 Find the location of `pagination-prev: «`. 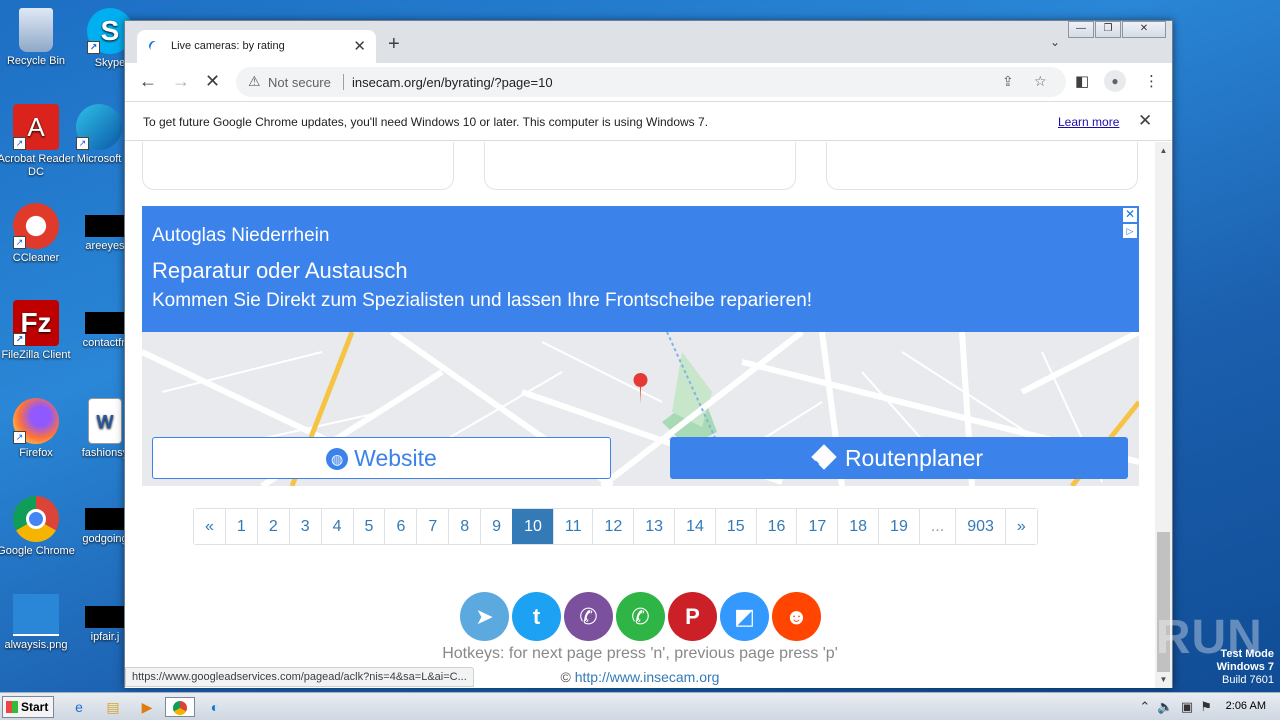

pagination-prev: « is located at coordinates (209, 526).